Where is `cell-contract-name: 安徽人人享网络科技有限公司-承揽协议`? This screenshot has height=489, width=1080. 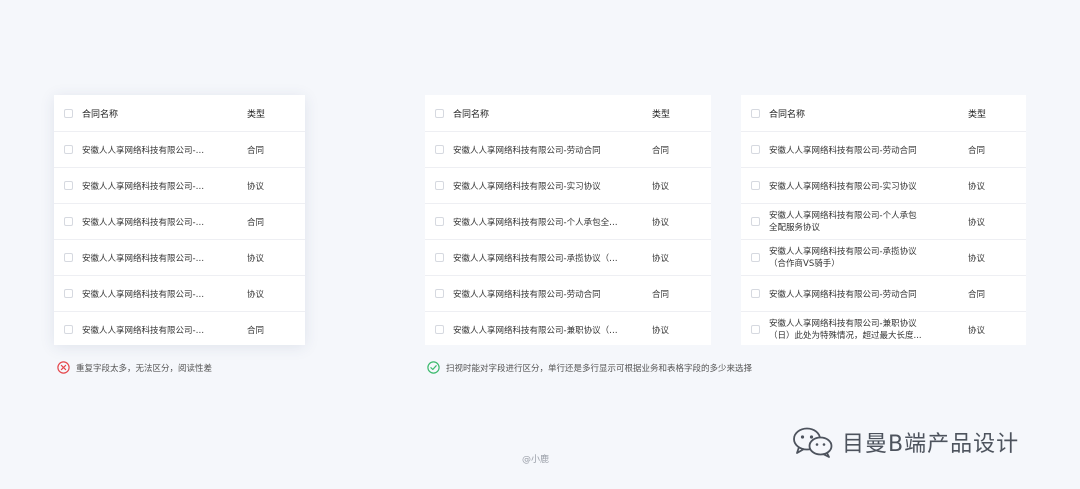
cell-contract-name: 安徽人人享网络科技有限公司-承揽协议 is located at coordinates (144, 258).